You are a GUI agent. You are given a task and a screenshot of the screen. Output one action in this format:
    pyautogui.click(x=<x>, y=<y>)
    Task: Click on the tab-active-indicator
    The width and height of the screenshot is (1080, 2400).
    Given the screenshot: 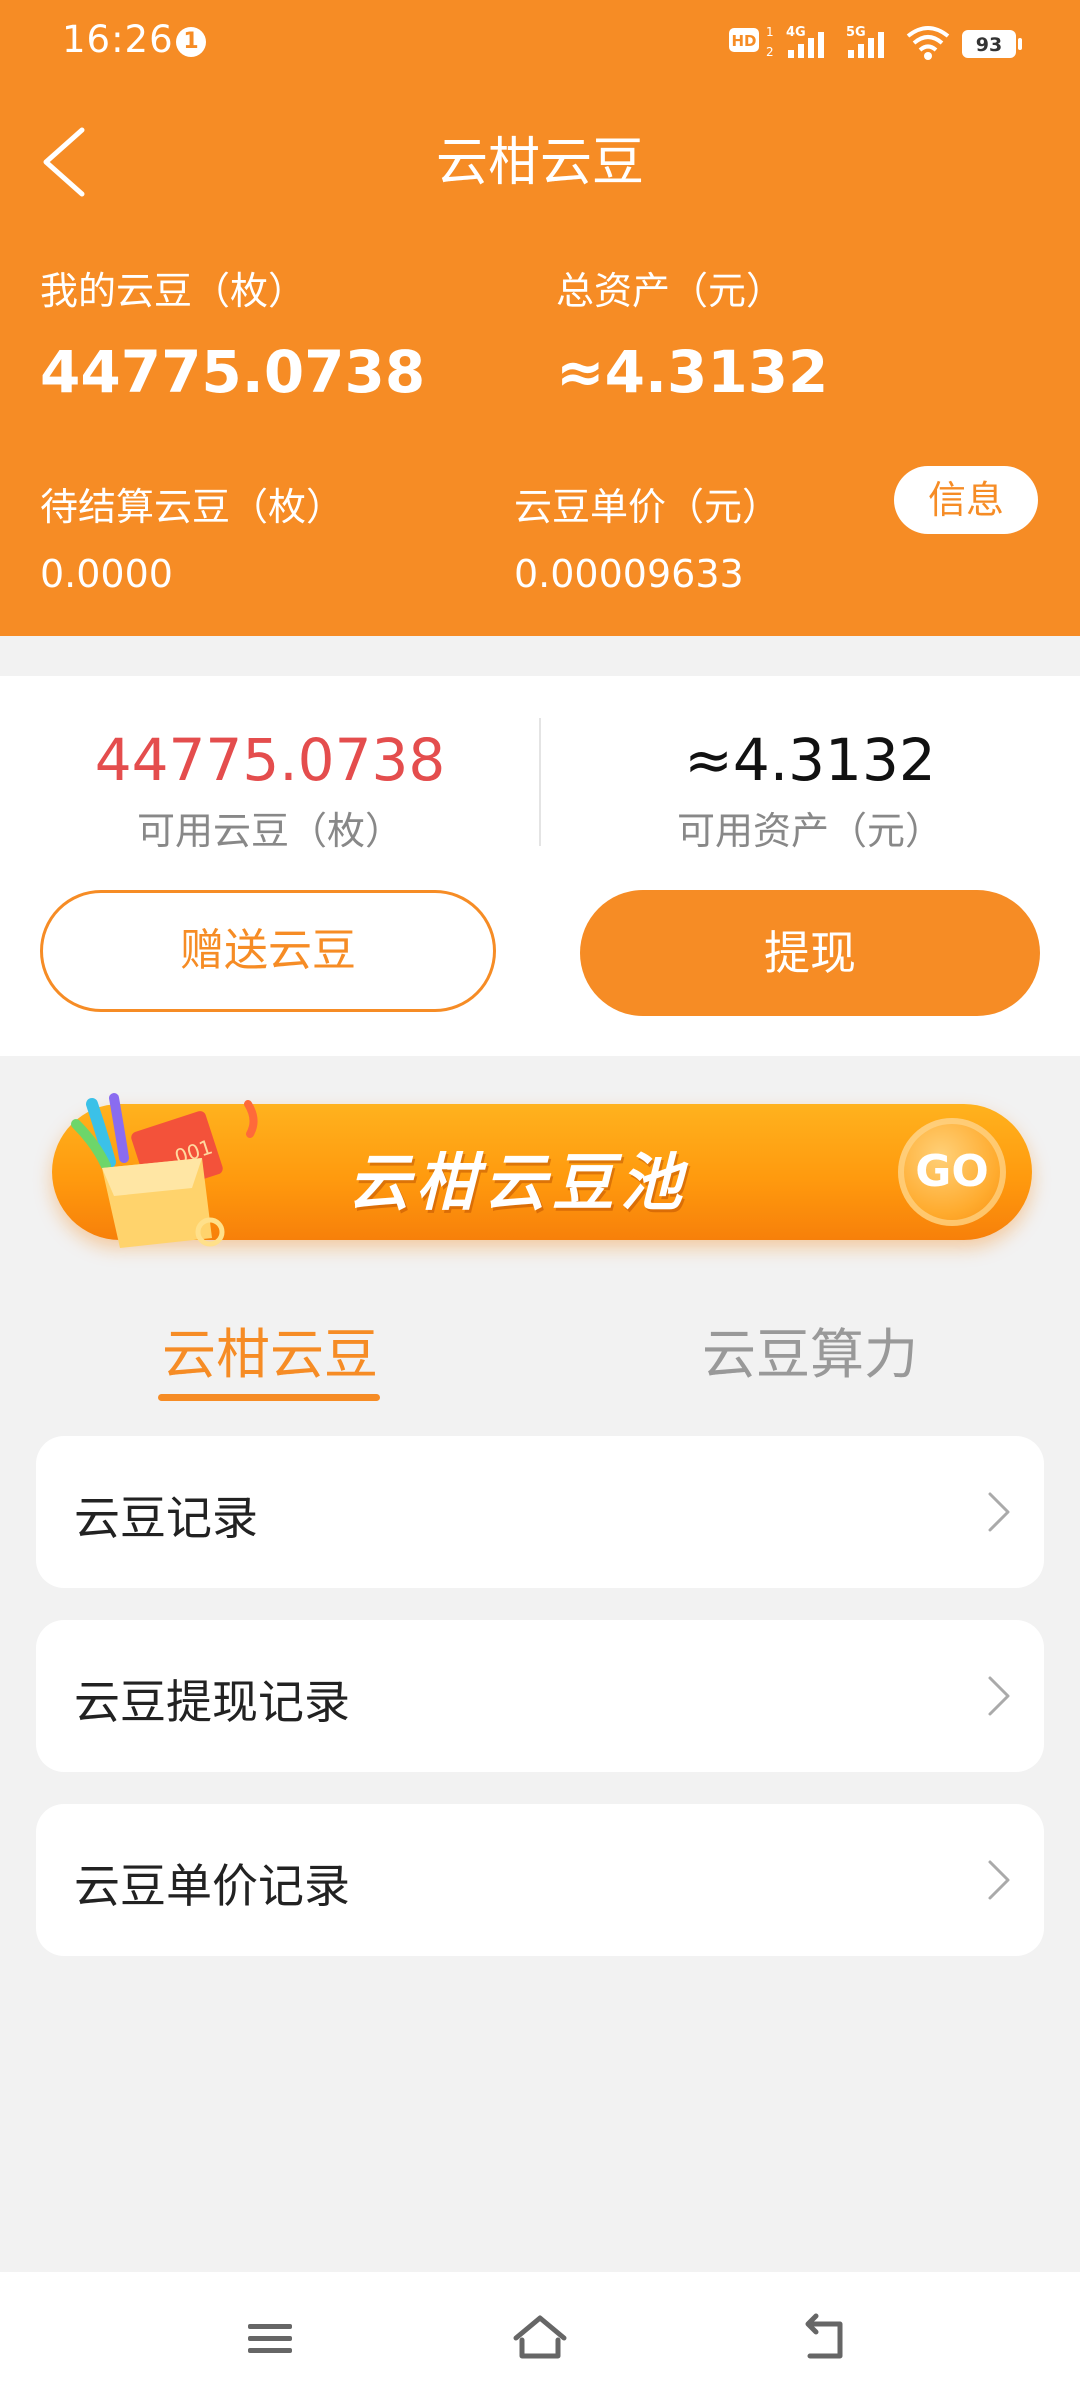 What is the action you would take?
    pyautogui.click(x=269, y=1397)
    